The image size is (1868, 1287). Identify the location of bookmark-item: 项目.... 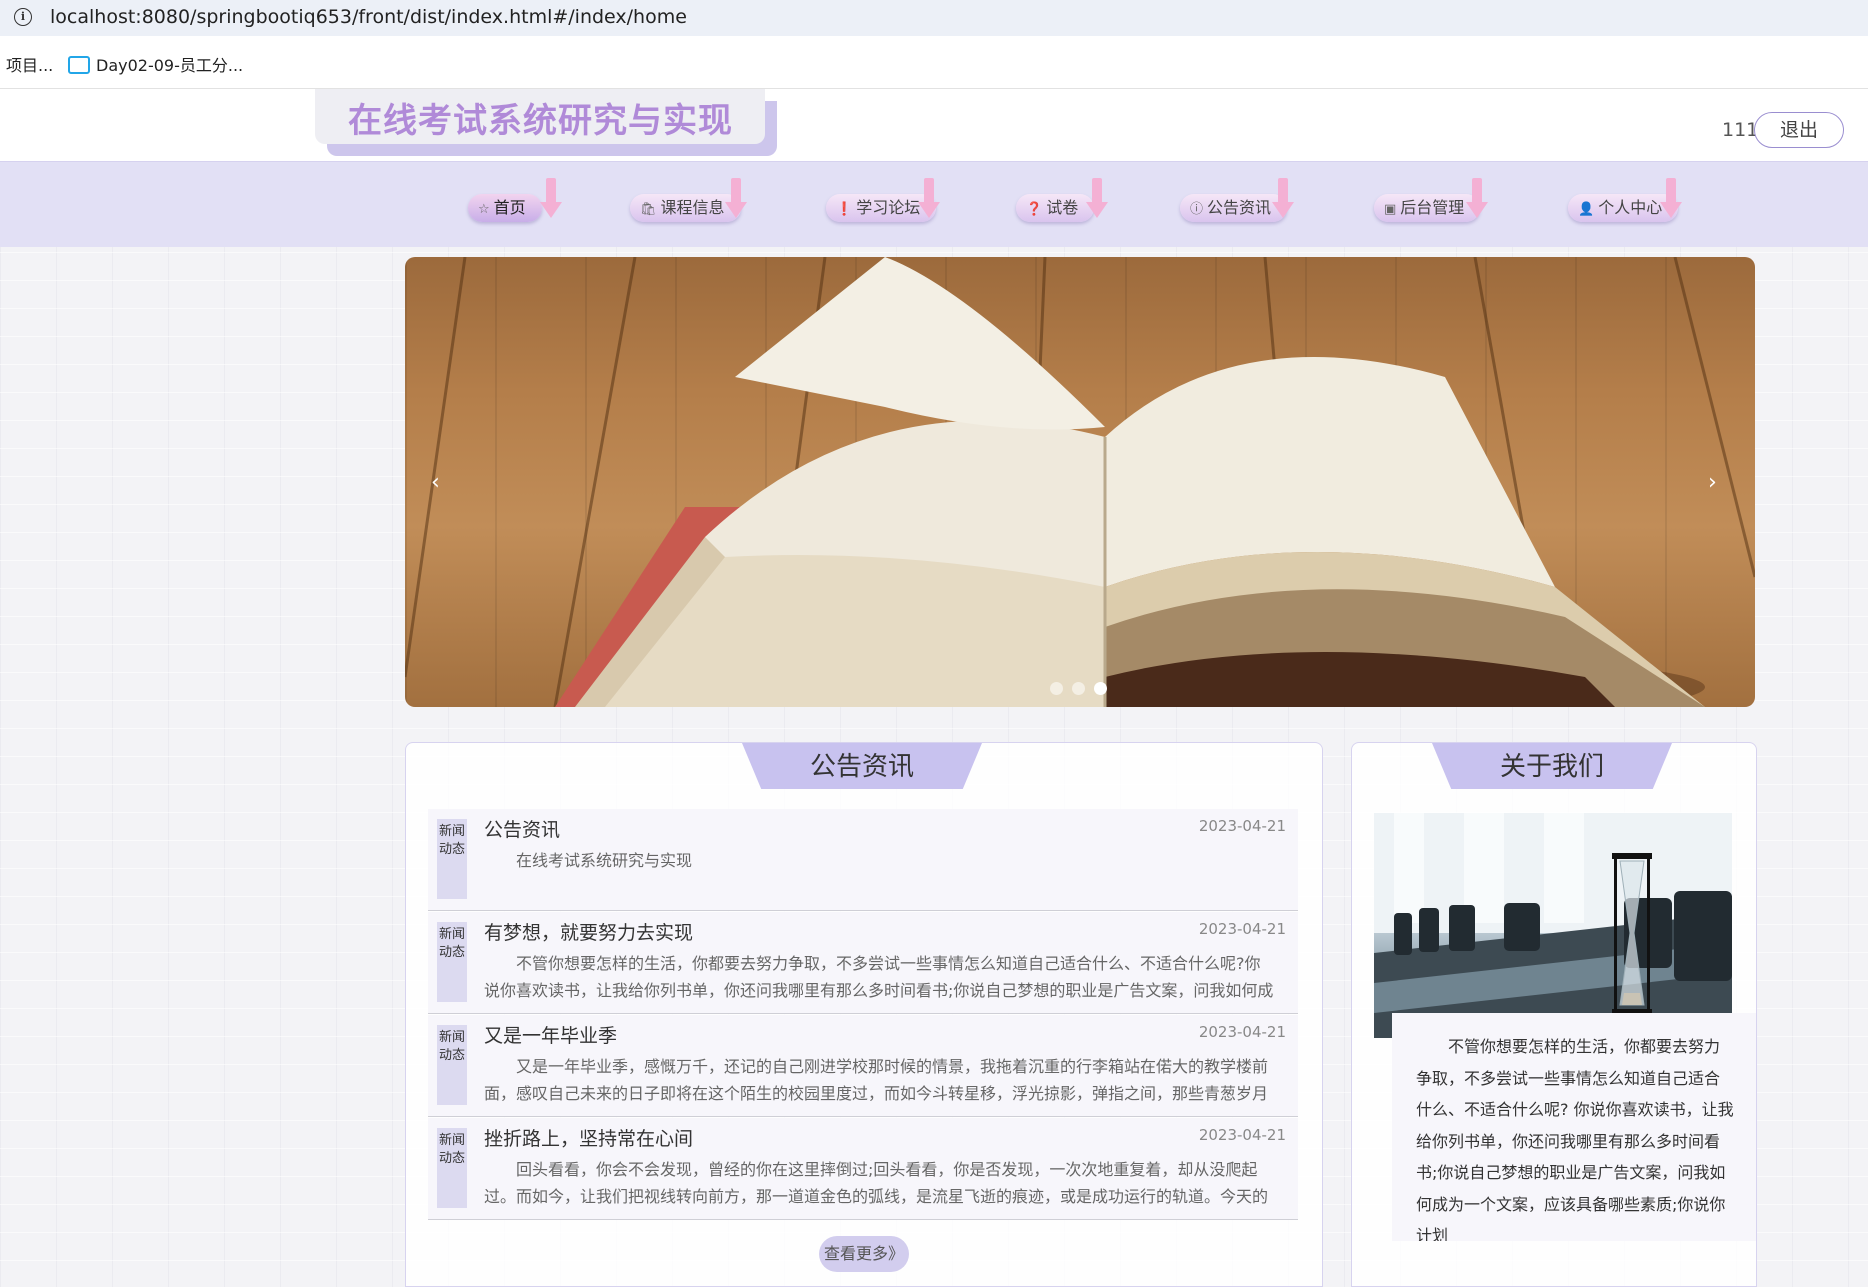
(29, 64).